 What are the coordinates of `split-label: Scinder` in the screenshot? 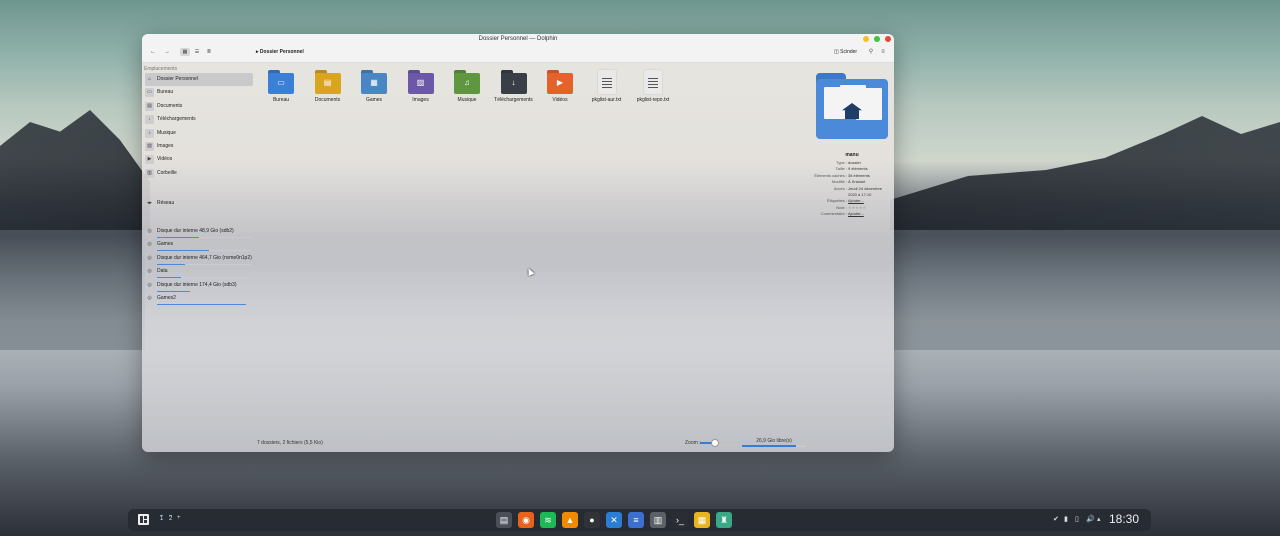 It's located at (849, 52).